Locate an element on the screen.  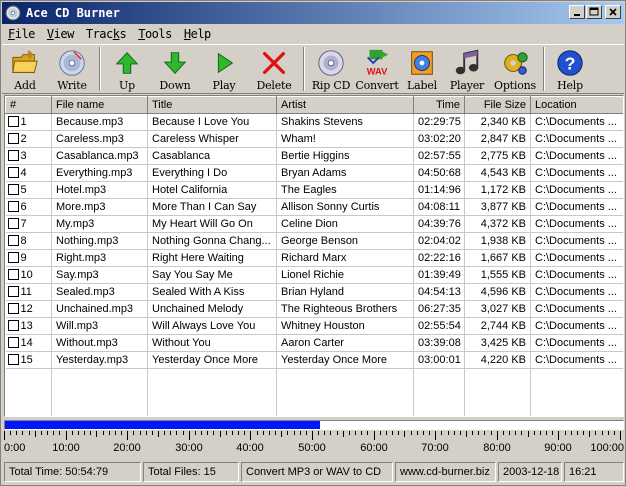
track-file-size-cell: 2,847 KB is located at coordinates (497, 139).